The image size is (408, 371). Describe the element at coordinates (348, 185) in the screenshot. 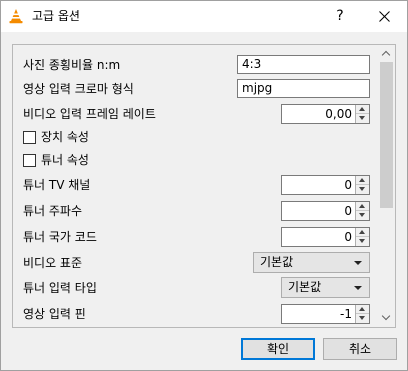

I see `tuner-channel-value: 0` at that location.